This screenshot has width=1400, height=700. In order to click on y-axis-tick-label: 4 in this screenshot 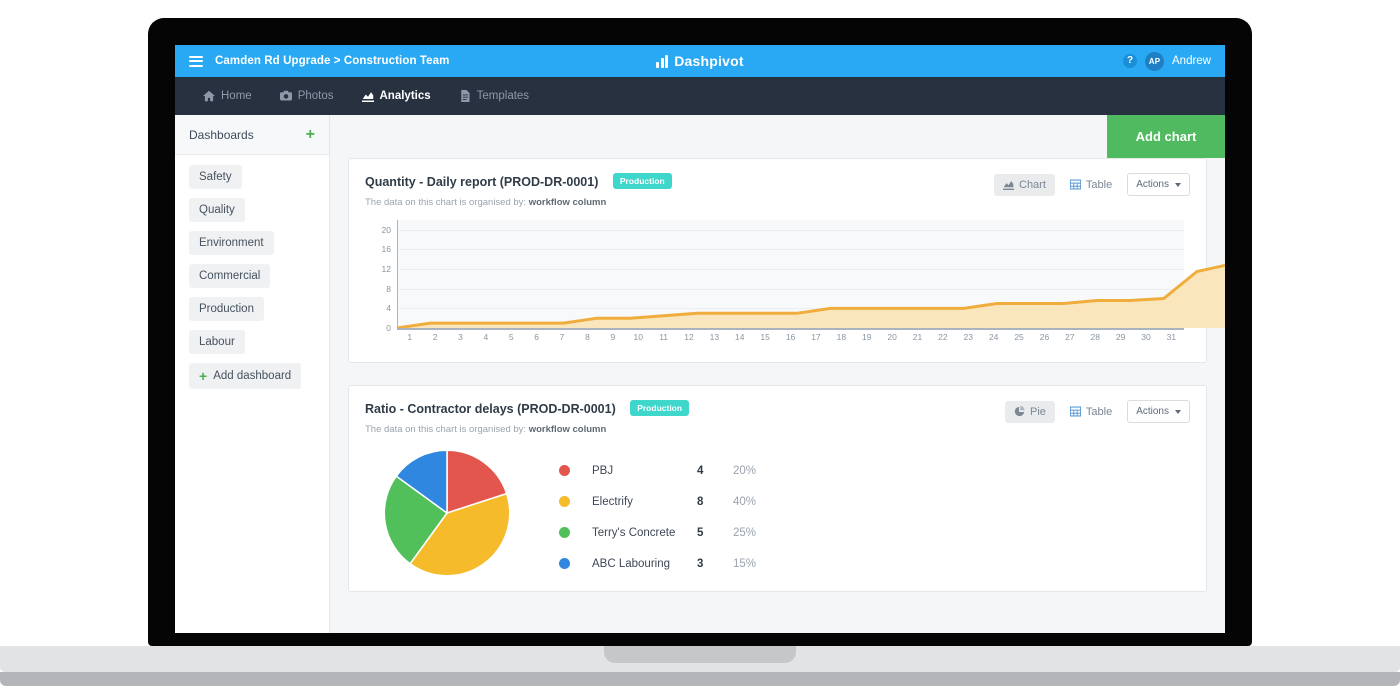, I will do `click(388, 308)`.